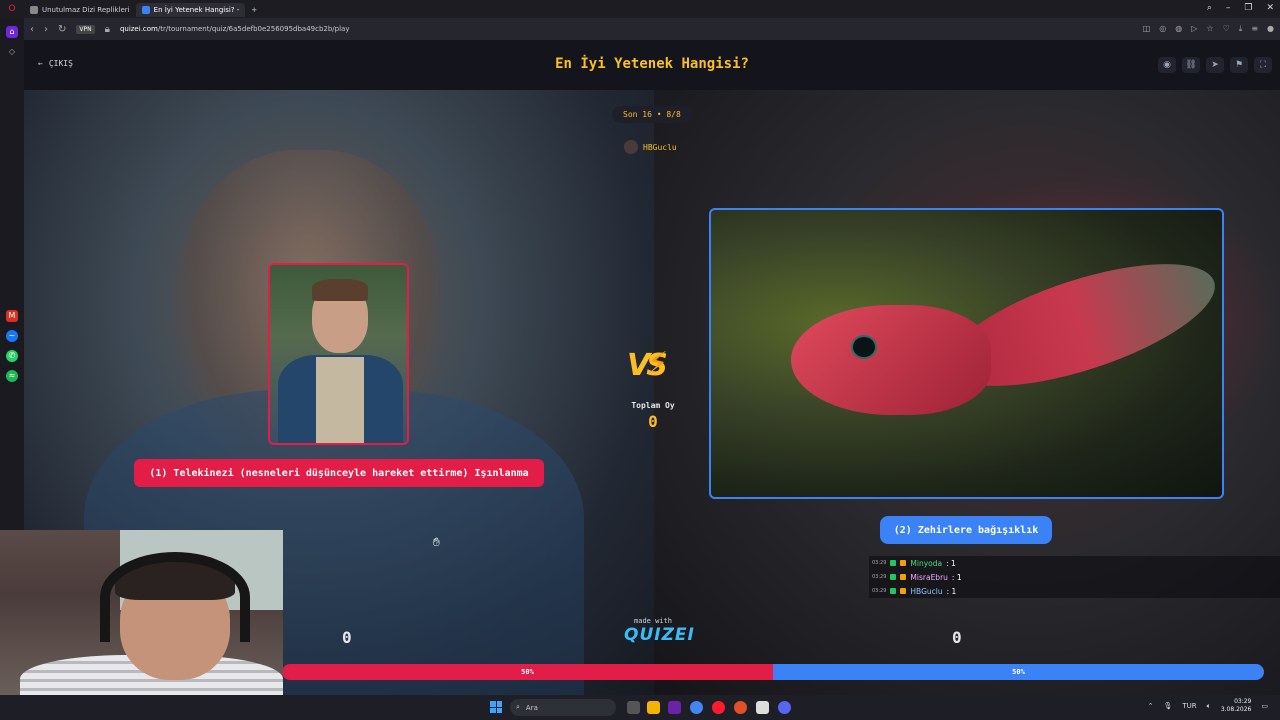  I want to click on avatar, so click(631, 147).